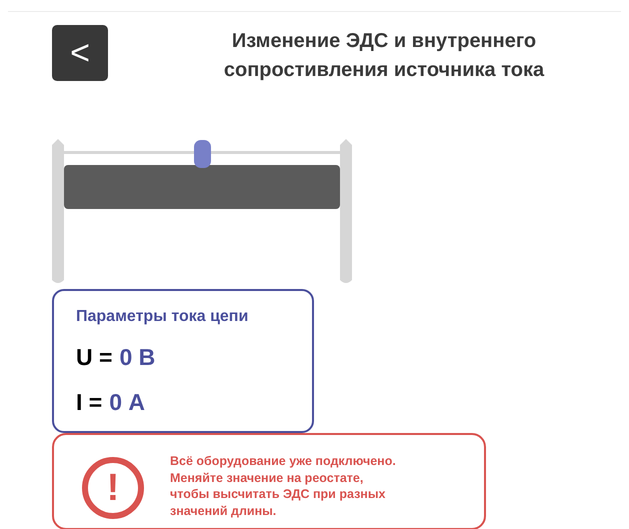  I want to click on back-button: <, so click(80, 53).